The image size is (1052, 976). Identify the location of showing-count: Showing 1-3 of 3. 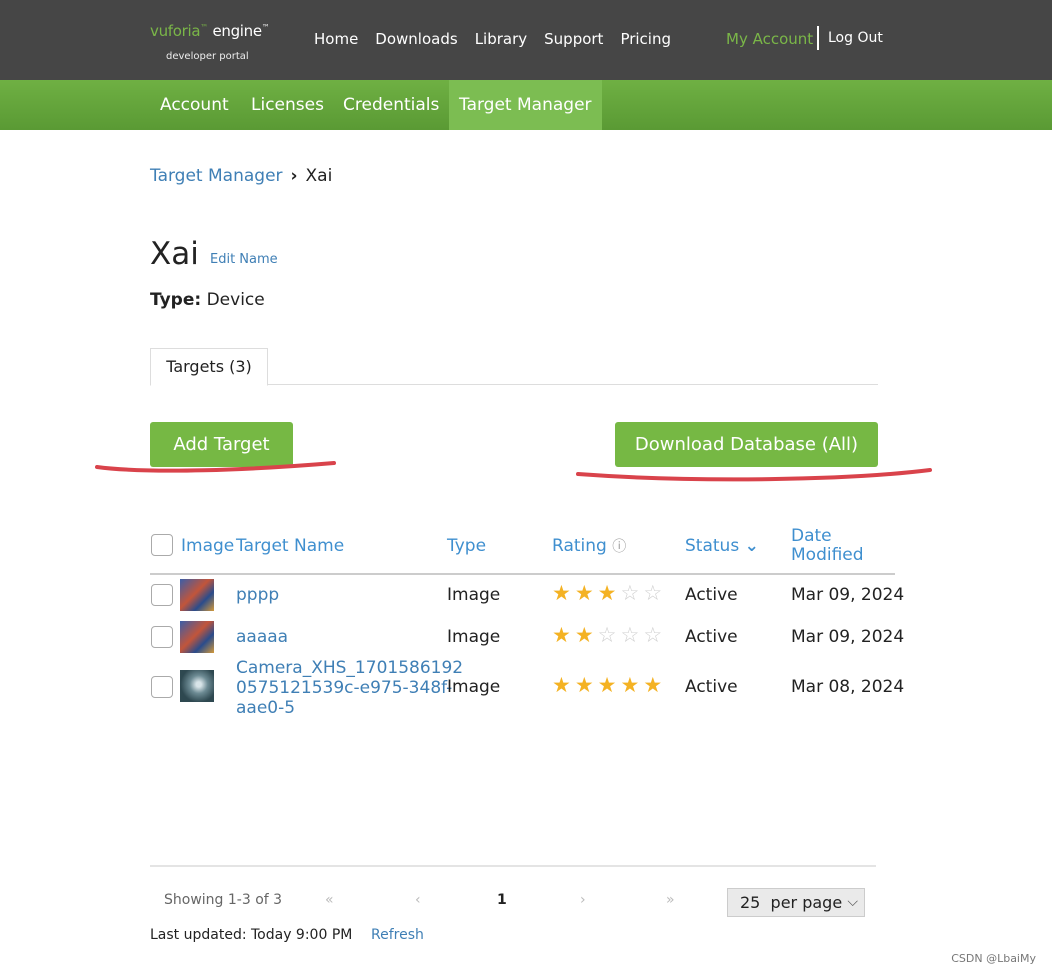
(223, 900).